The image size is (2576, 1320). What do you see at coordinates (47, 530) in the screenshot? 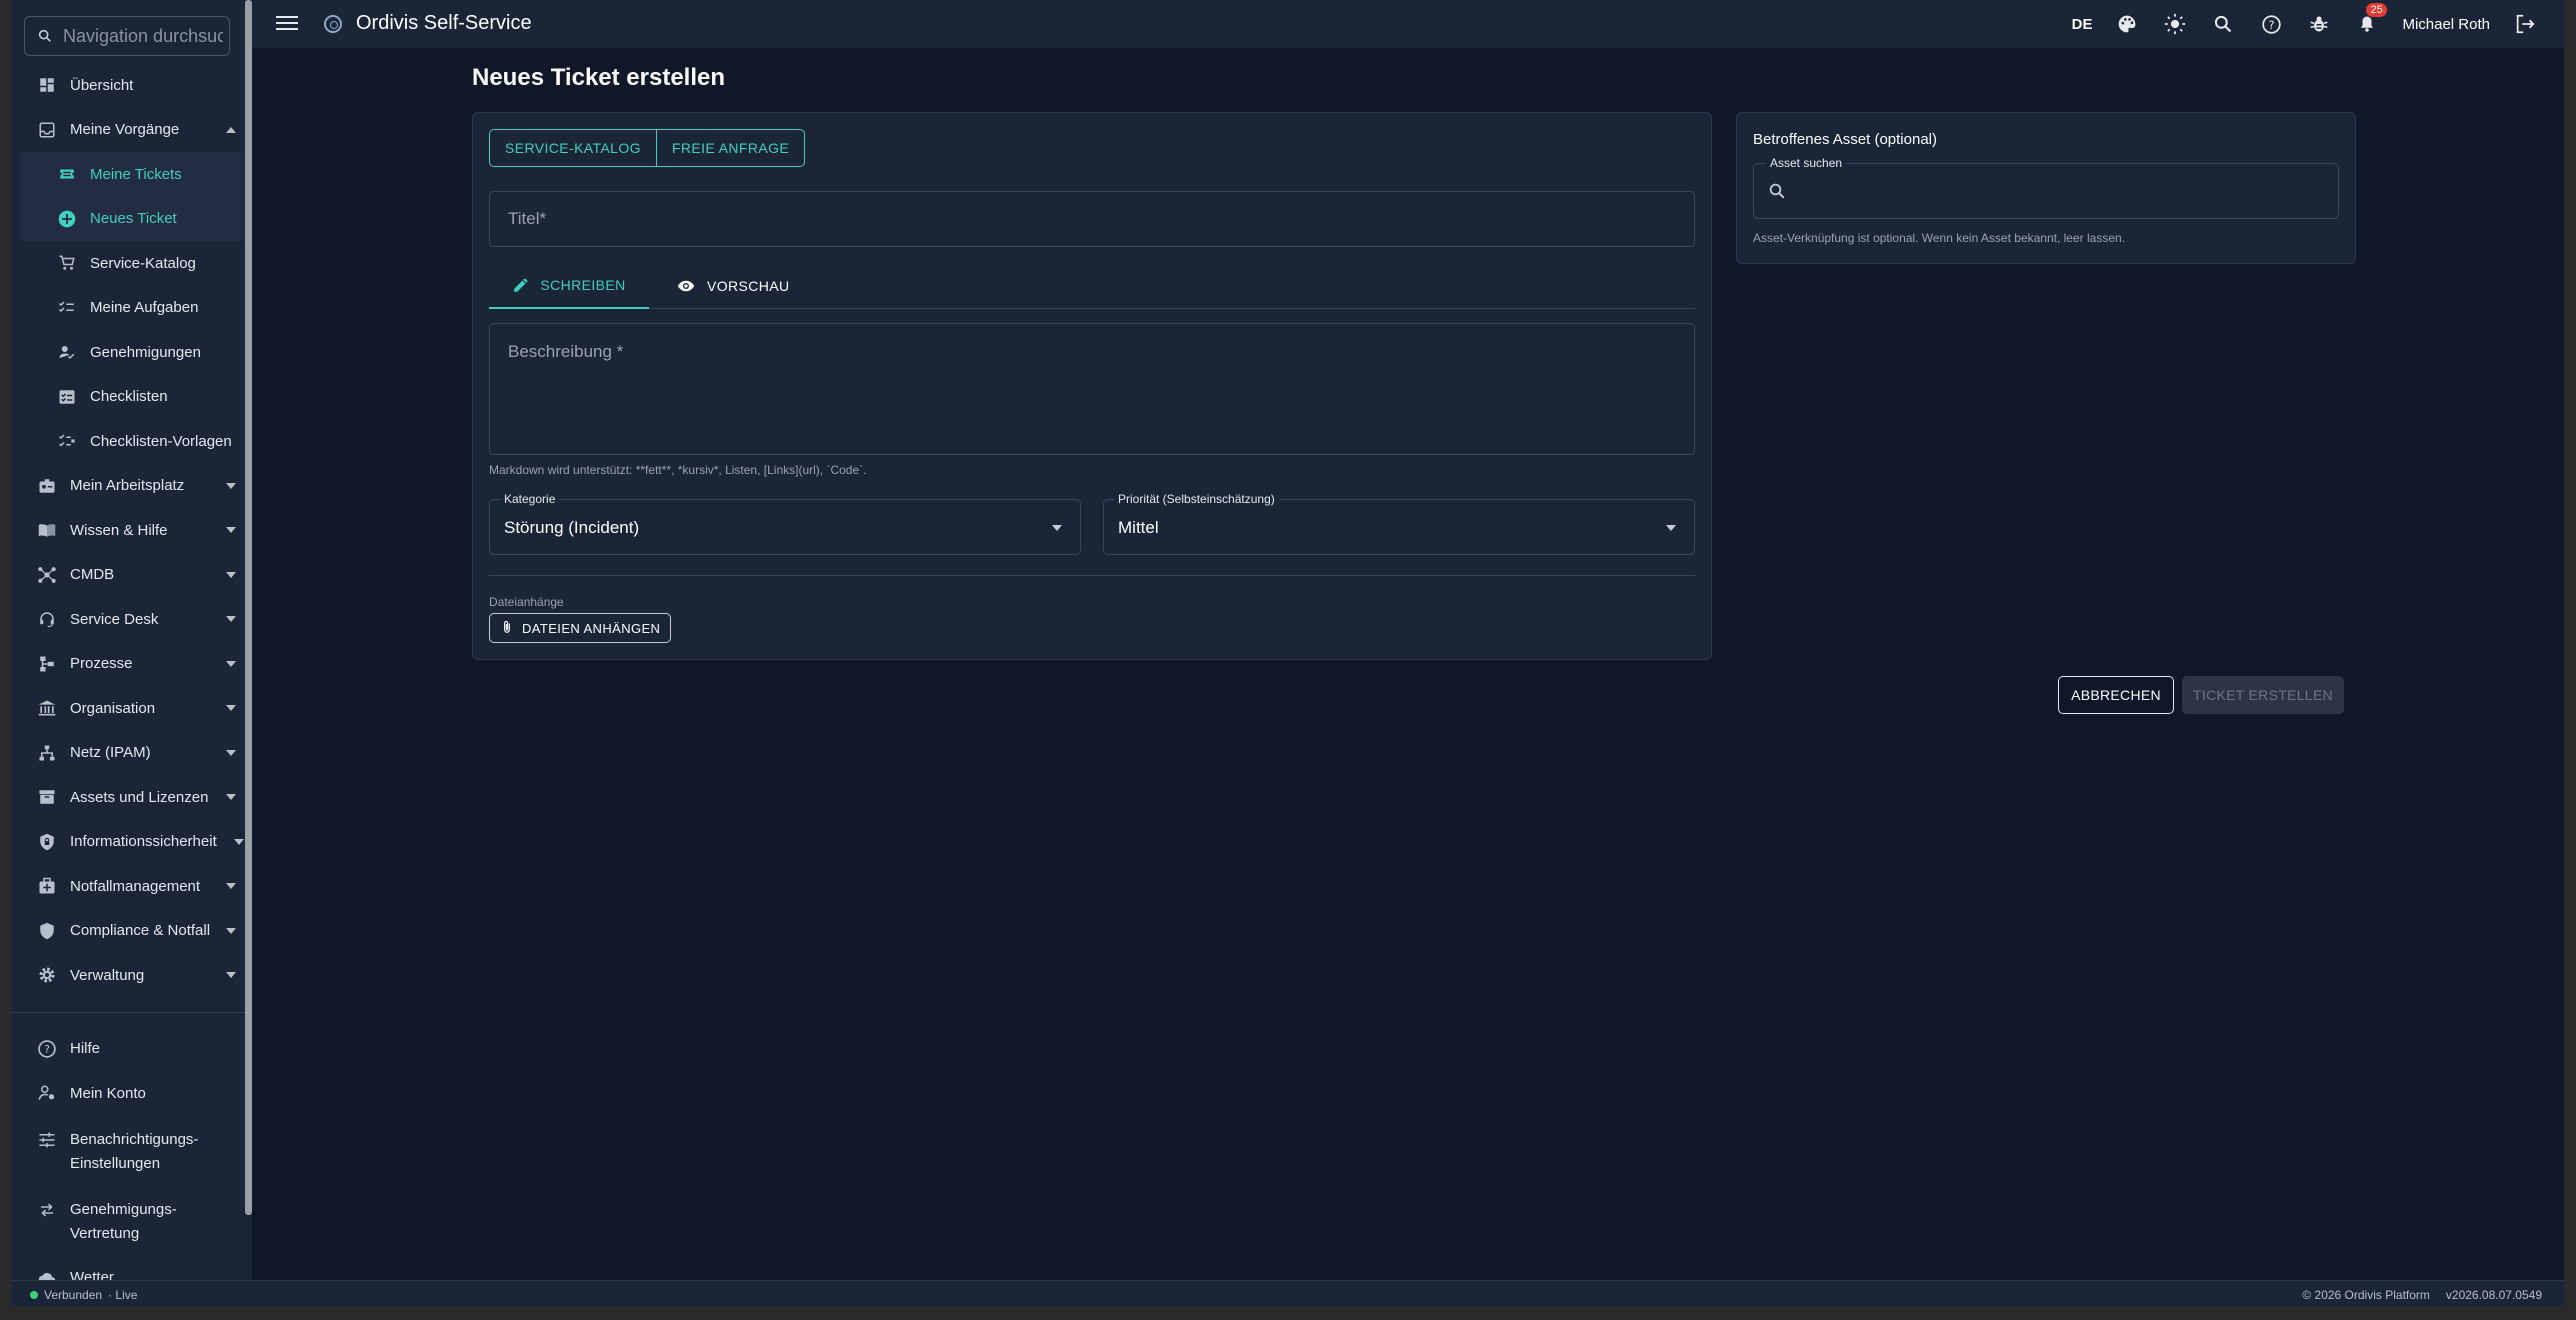
I see `book-icon` at bounding box center [47, 530].